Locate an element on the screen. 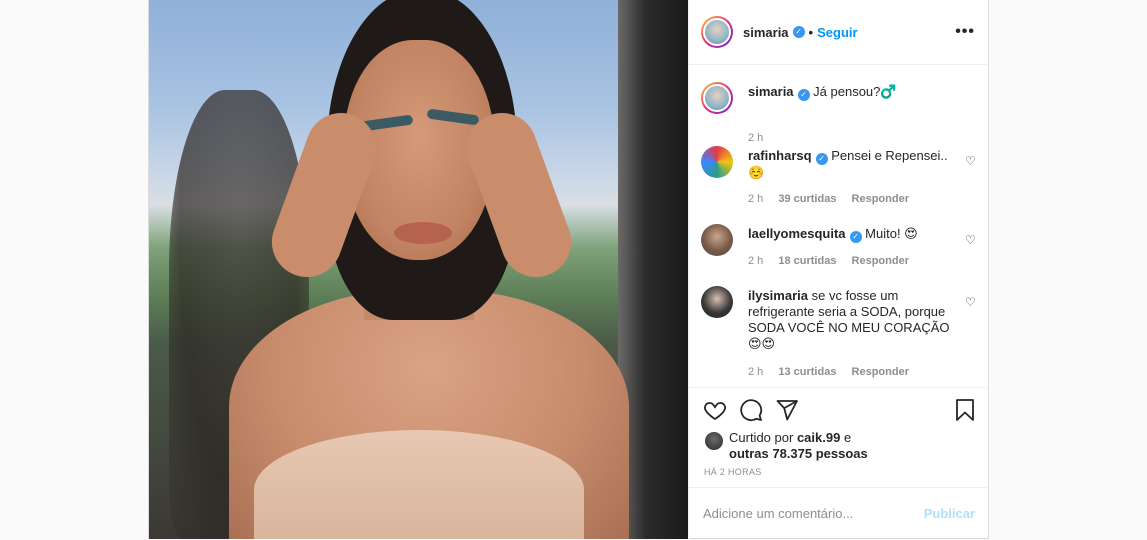  caption-text: Já pensou?♂️ is located at coordinates (855, 91).